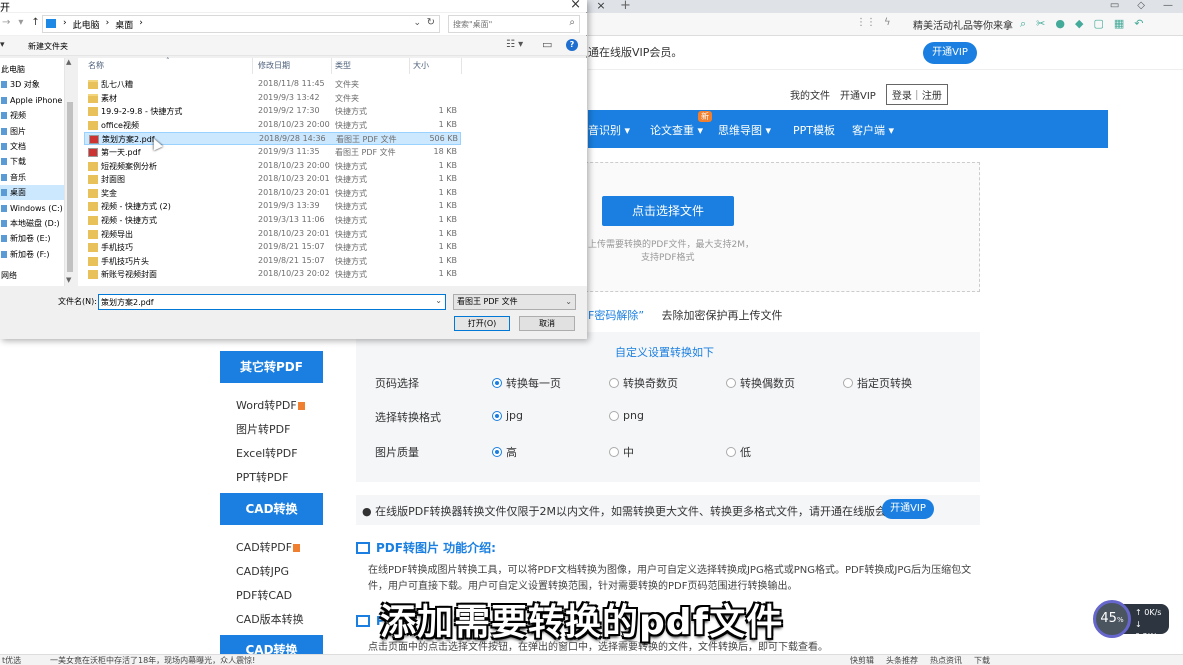 The height and width of the screenshot is (665, 1183). Describe the element at coordinates (626, 415) in the screenshot. I see `radio-png: png` at that location.